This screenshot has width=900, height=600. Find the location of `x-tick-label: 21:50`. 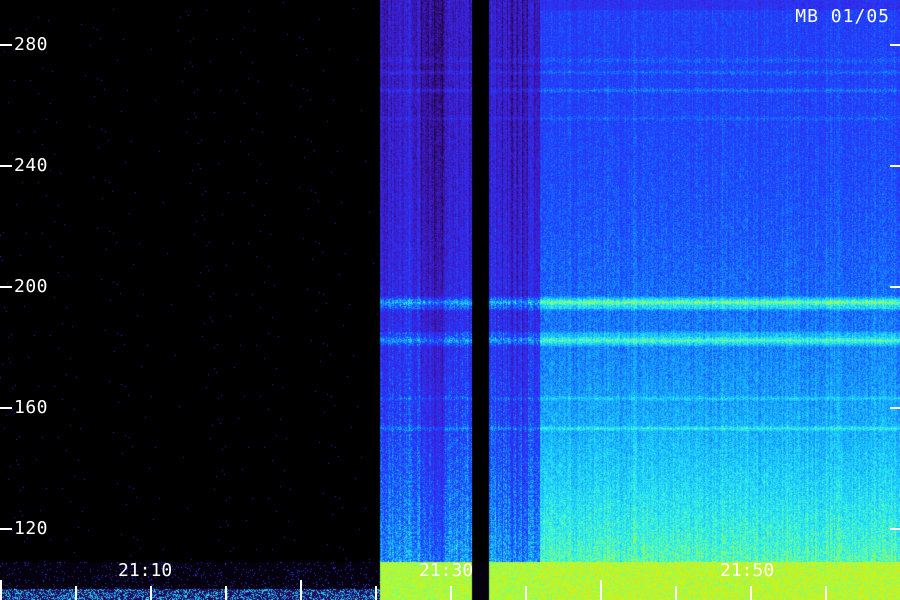

x-tick-label: 21:50 is located at coordinates (747, 570).